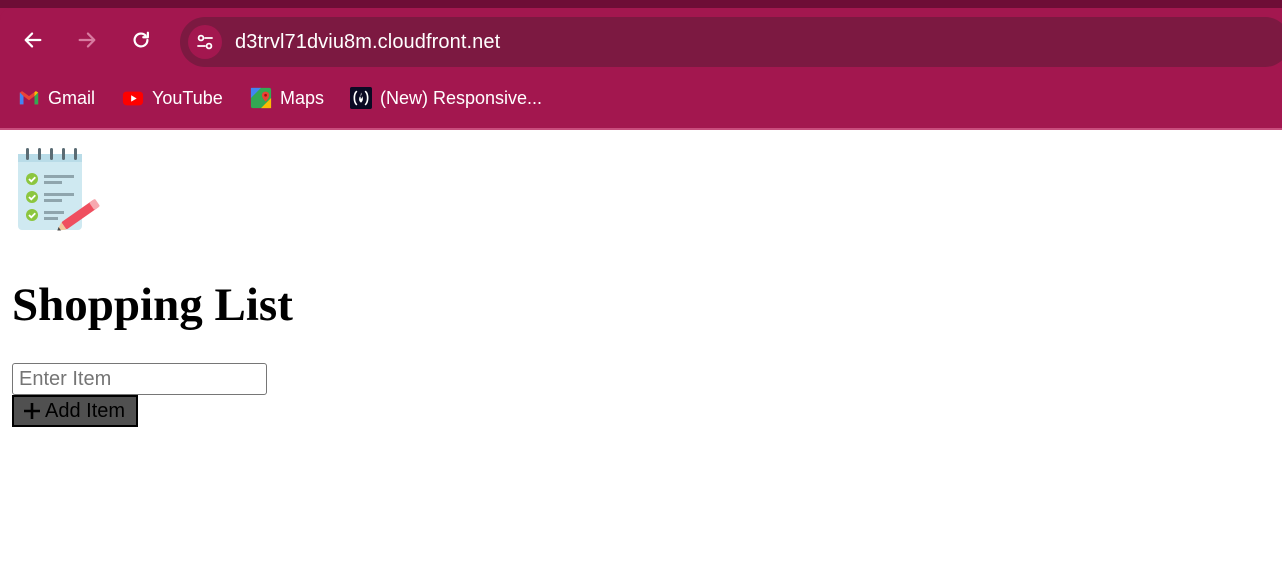 The image size is (1282, 567). I want to click on tune-icon, so click(205, 42).